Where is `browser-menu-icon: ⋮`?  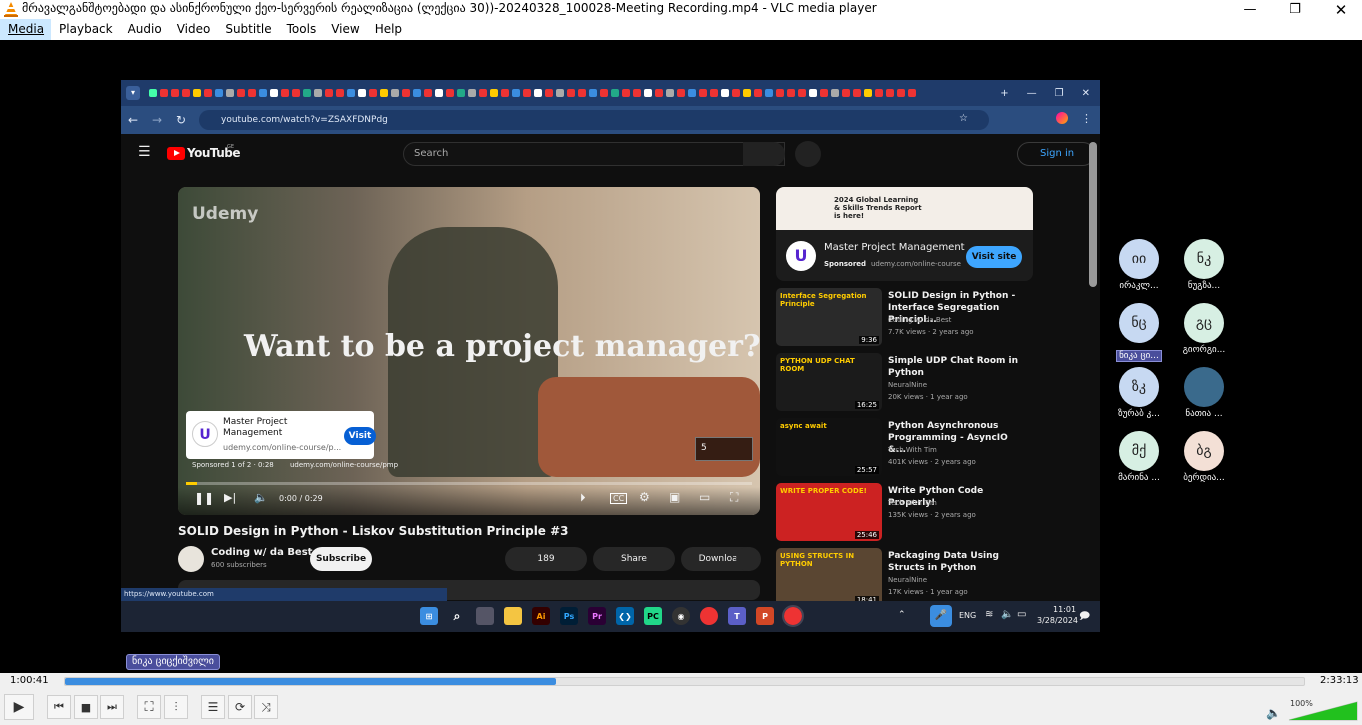 browser-menu-icon: ⋮ is located at coordinates (1086, 118).